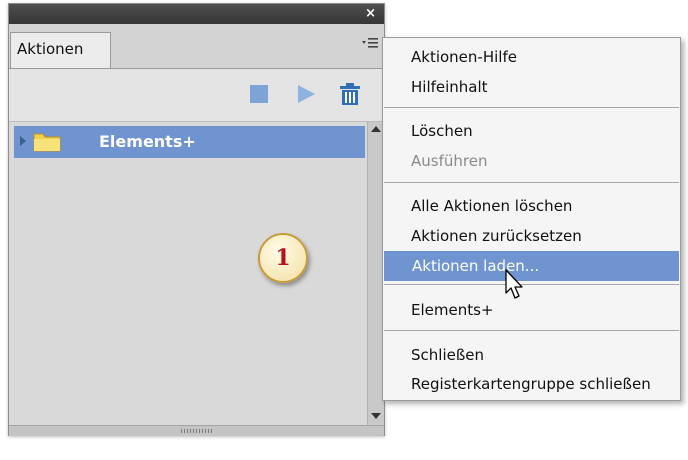  What do you see at coordinates (531, 87) in the screenshot?
I see `menu-item-hilfeinhalt: Hilfeinhalt` at bounding box center [531, 87].